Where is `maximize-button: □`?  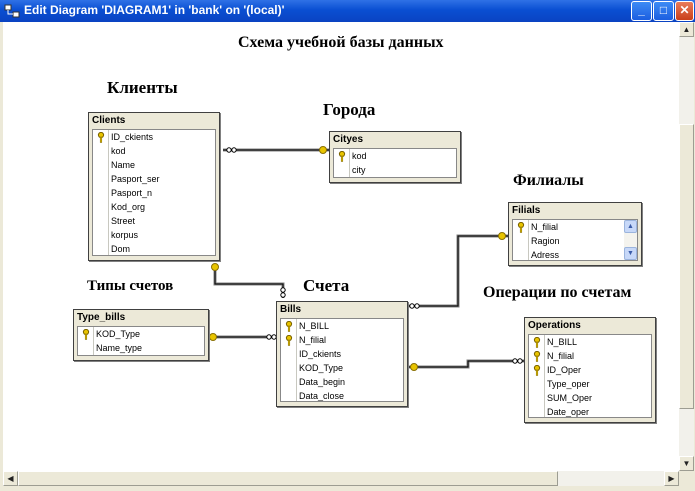
maximize-button: □ is located at coordinates (663, 11).